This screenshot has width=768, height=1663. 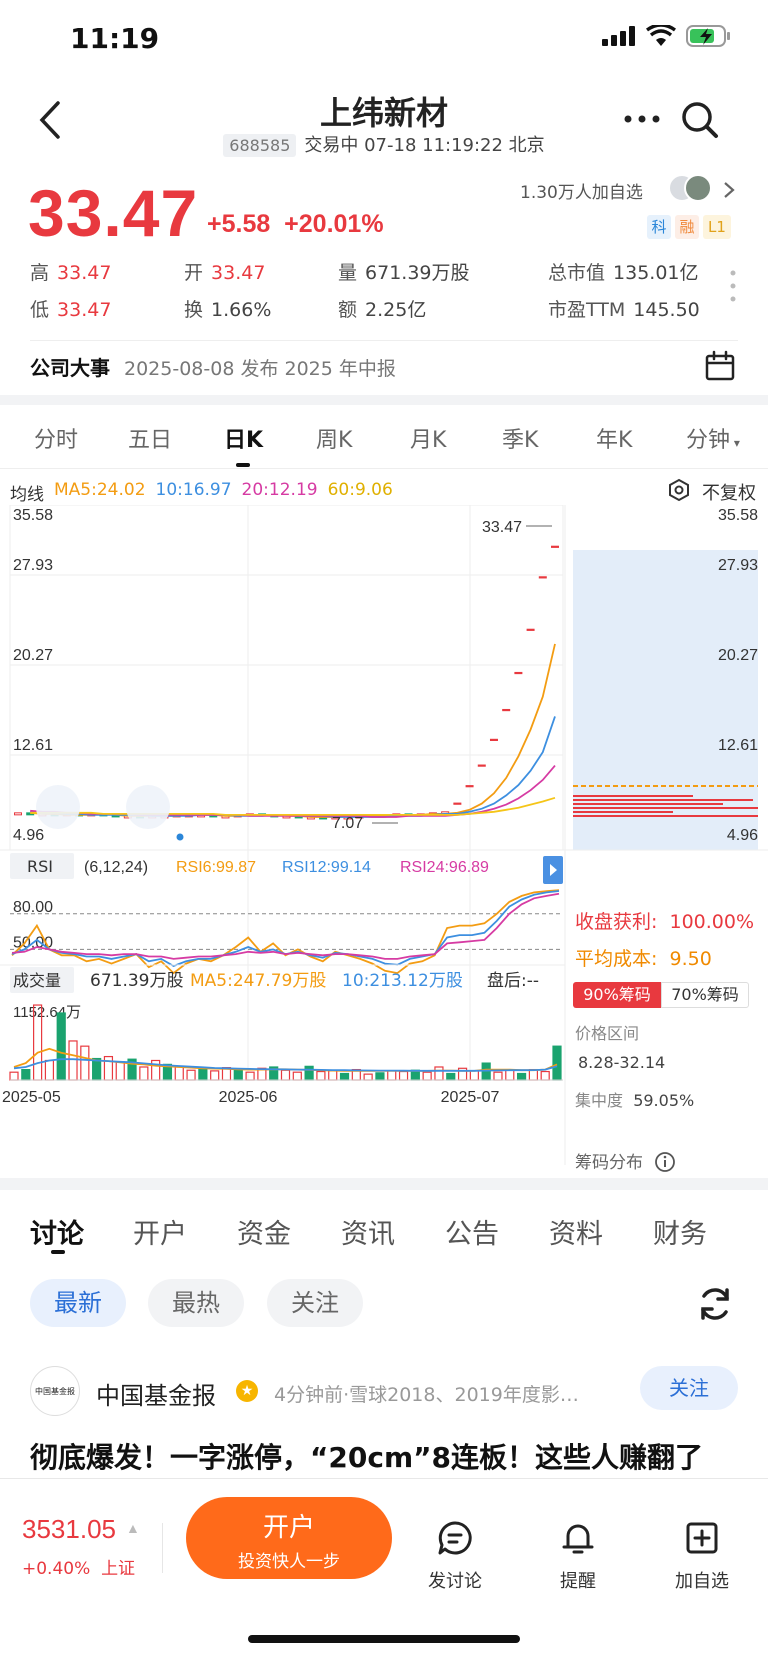 What do you see at coordinates (667, 36) in the screenshot?
I see `status-icons` at bounding box center [667, 36].